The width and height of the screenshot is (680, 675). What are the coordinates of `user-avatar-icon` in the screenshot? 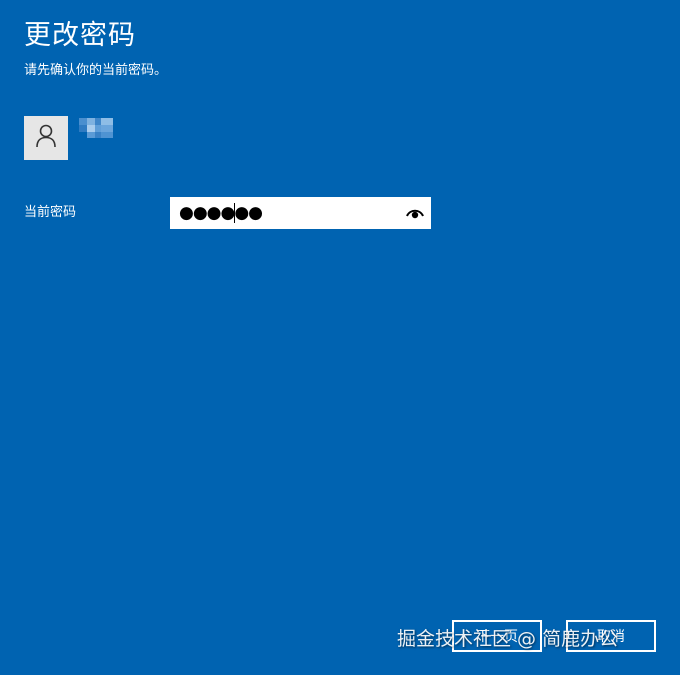 It's located at (46, 138).